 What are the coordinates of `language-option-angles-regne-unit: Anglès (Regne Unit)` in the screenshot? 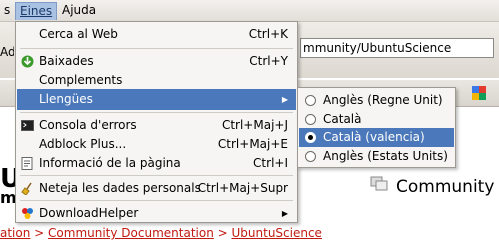 It's located at (376, 100).